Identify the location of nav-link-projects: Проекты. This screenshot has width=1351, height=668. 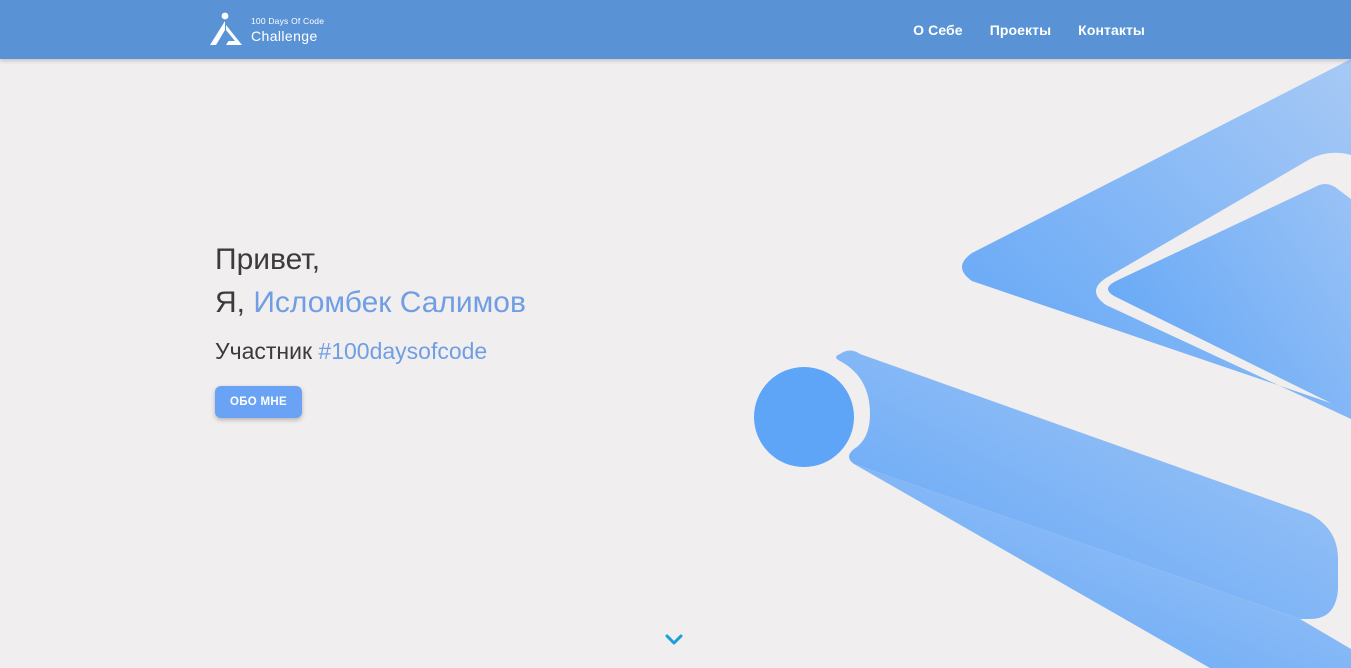
(1020, 30).